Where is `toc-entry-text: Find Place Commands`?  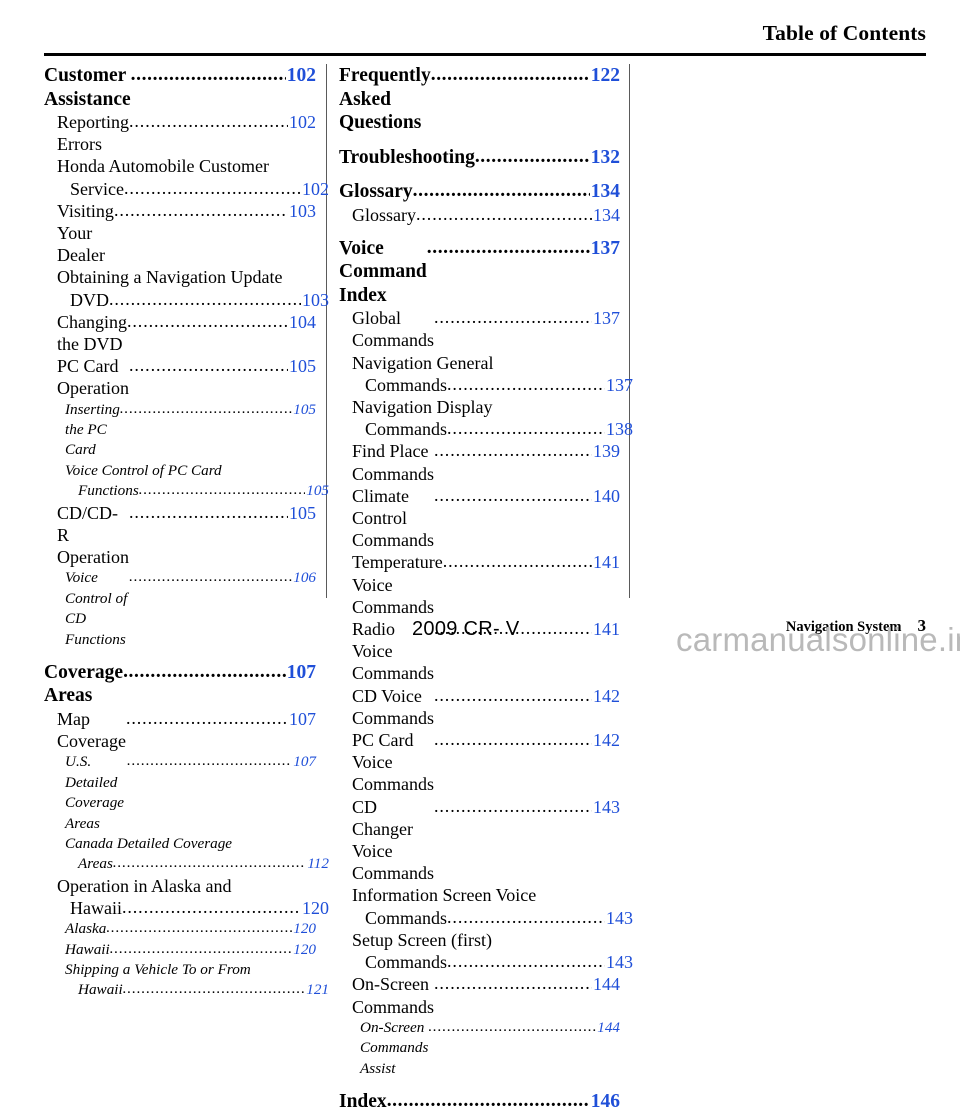 toc-entry-text: Find Place Commands is located at coordinates (395, 462).